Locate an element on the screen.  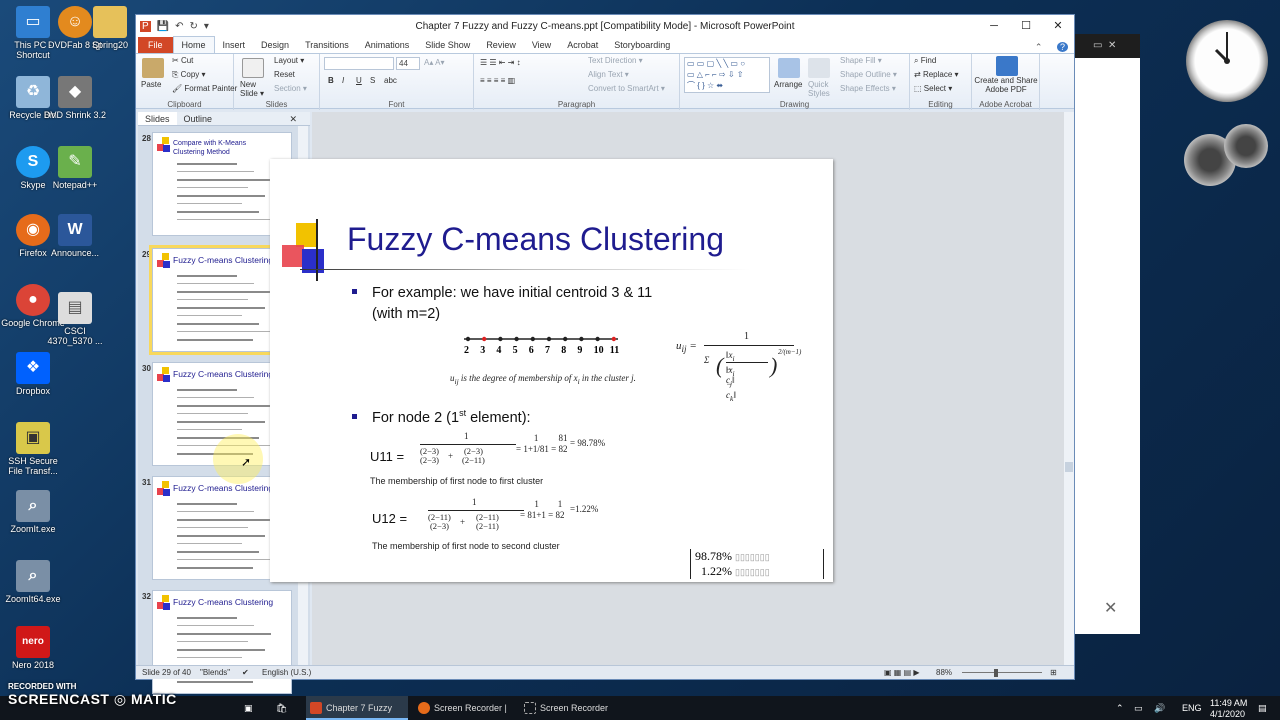
tab-acrobat: Acrobat is located at coordinates (582, 45).